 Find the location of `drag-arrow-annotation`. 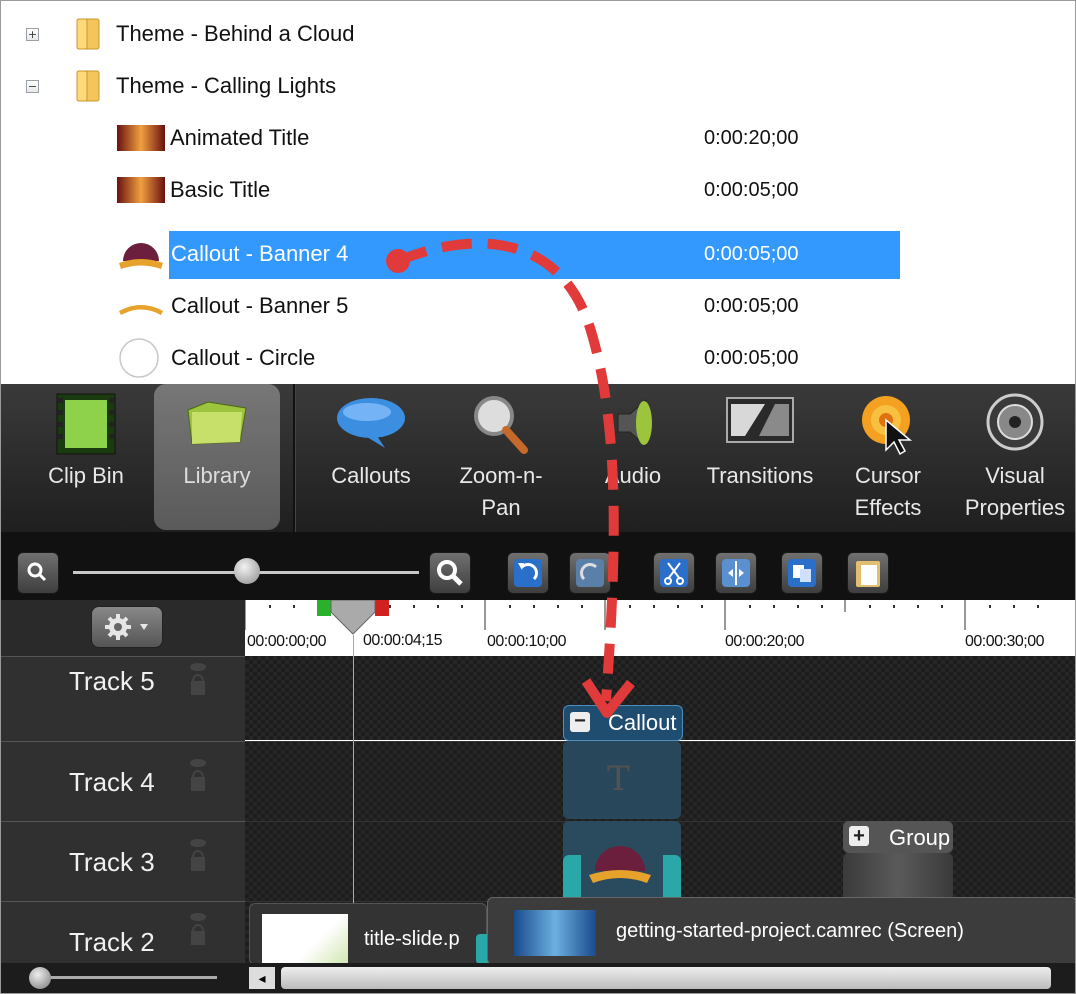

drag-arrow-annotation is located at coordinates (510, 478).